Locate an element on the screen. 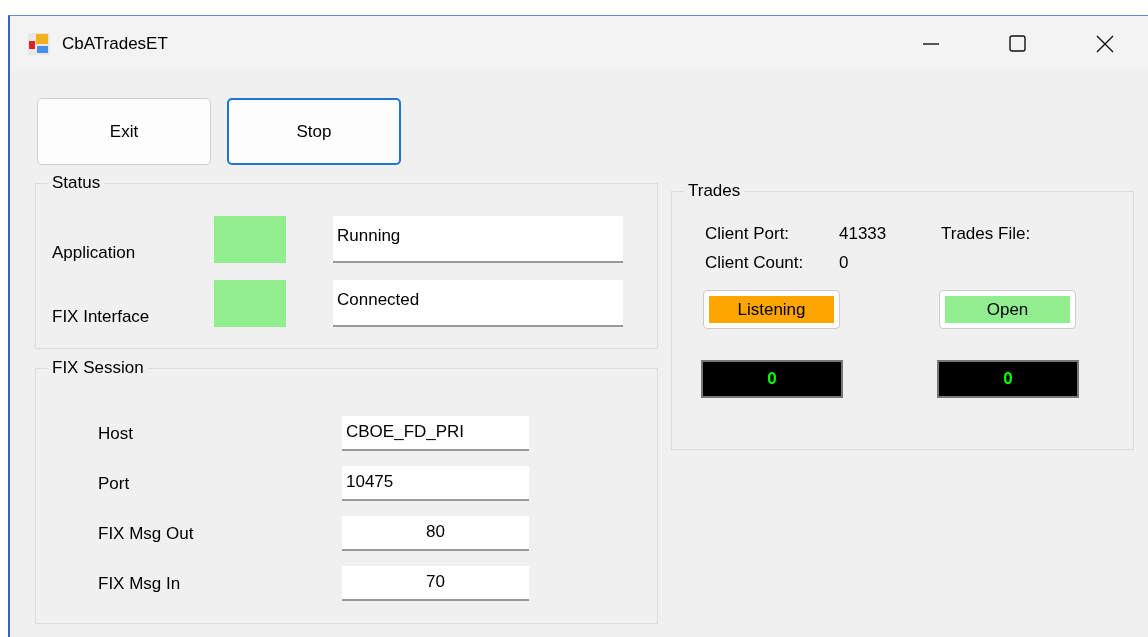 Image resolution: width=1148 pixels, height=637 pixels. field-label: Client Count: is located at coordinates (755, 263).